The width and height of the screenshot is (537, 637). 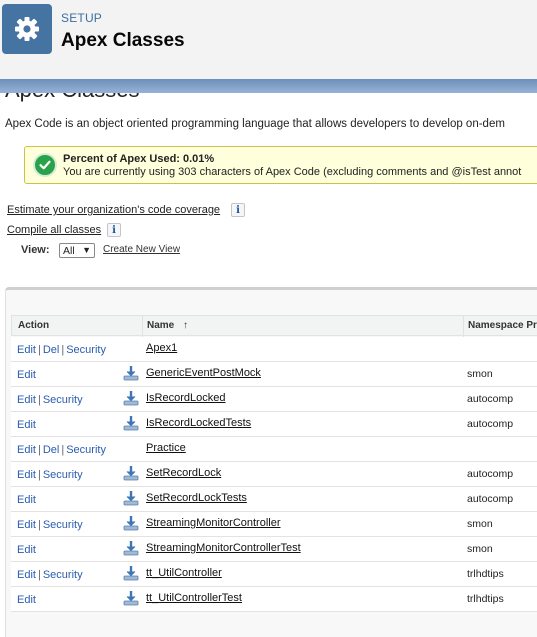 I want to click on breadcrumb-setup: SETUP, so click(x=81, y=18).